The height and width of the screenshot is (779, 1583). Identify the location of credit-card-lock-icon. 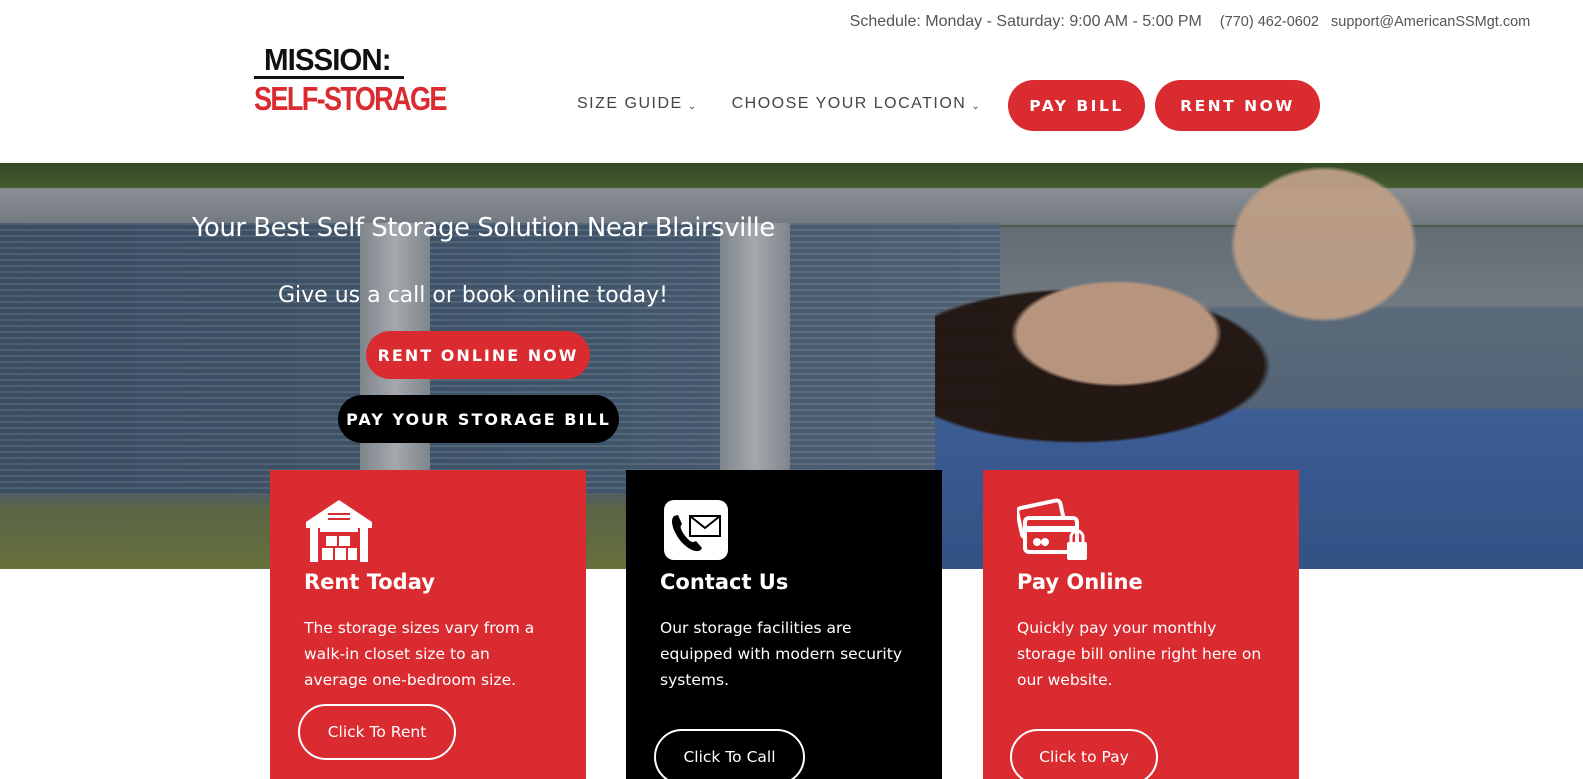
(1051, 531).